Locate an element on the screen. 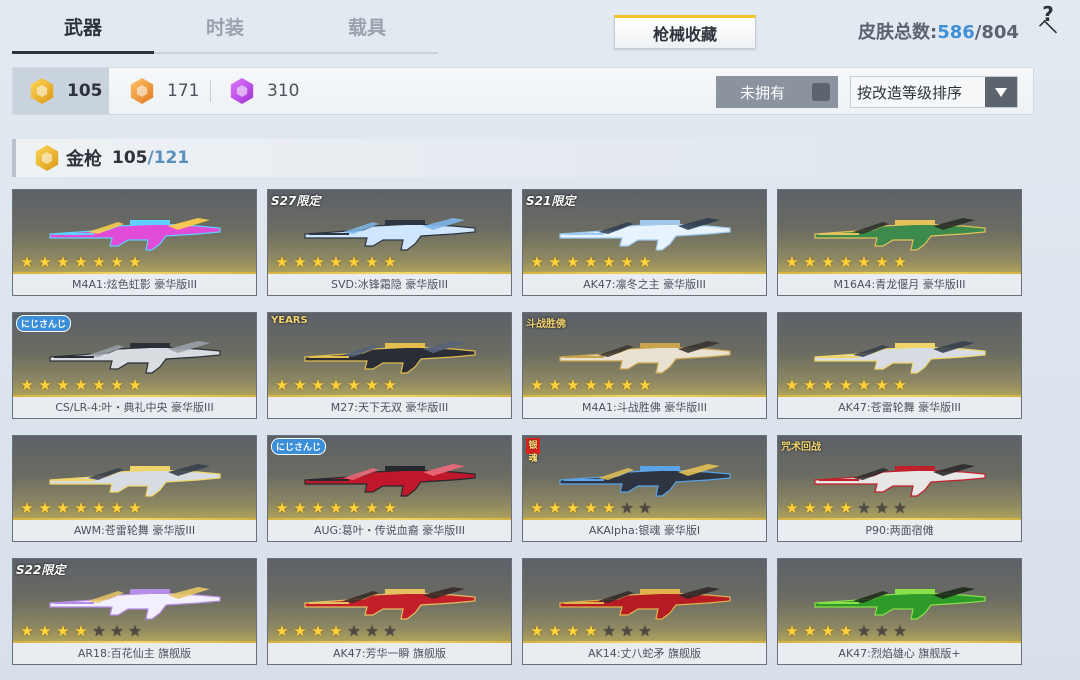 This screenshot has width=1080, height=680. filter-orange: 171 is located at coordinates (164, 91).